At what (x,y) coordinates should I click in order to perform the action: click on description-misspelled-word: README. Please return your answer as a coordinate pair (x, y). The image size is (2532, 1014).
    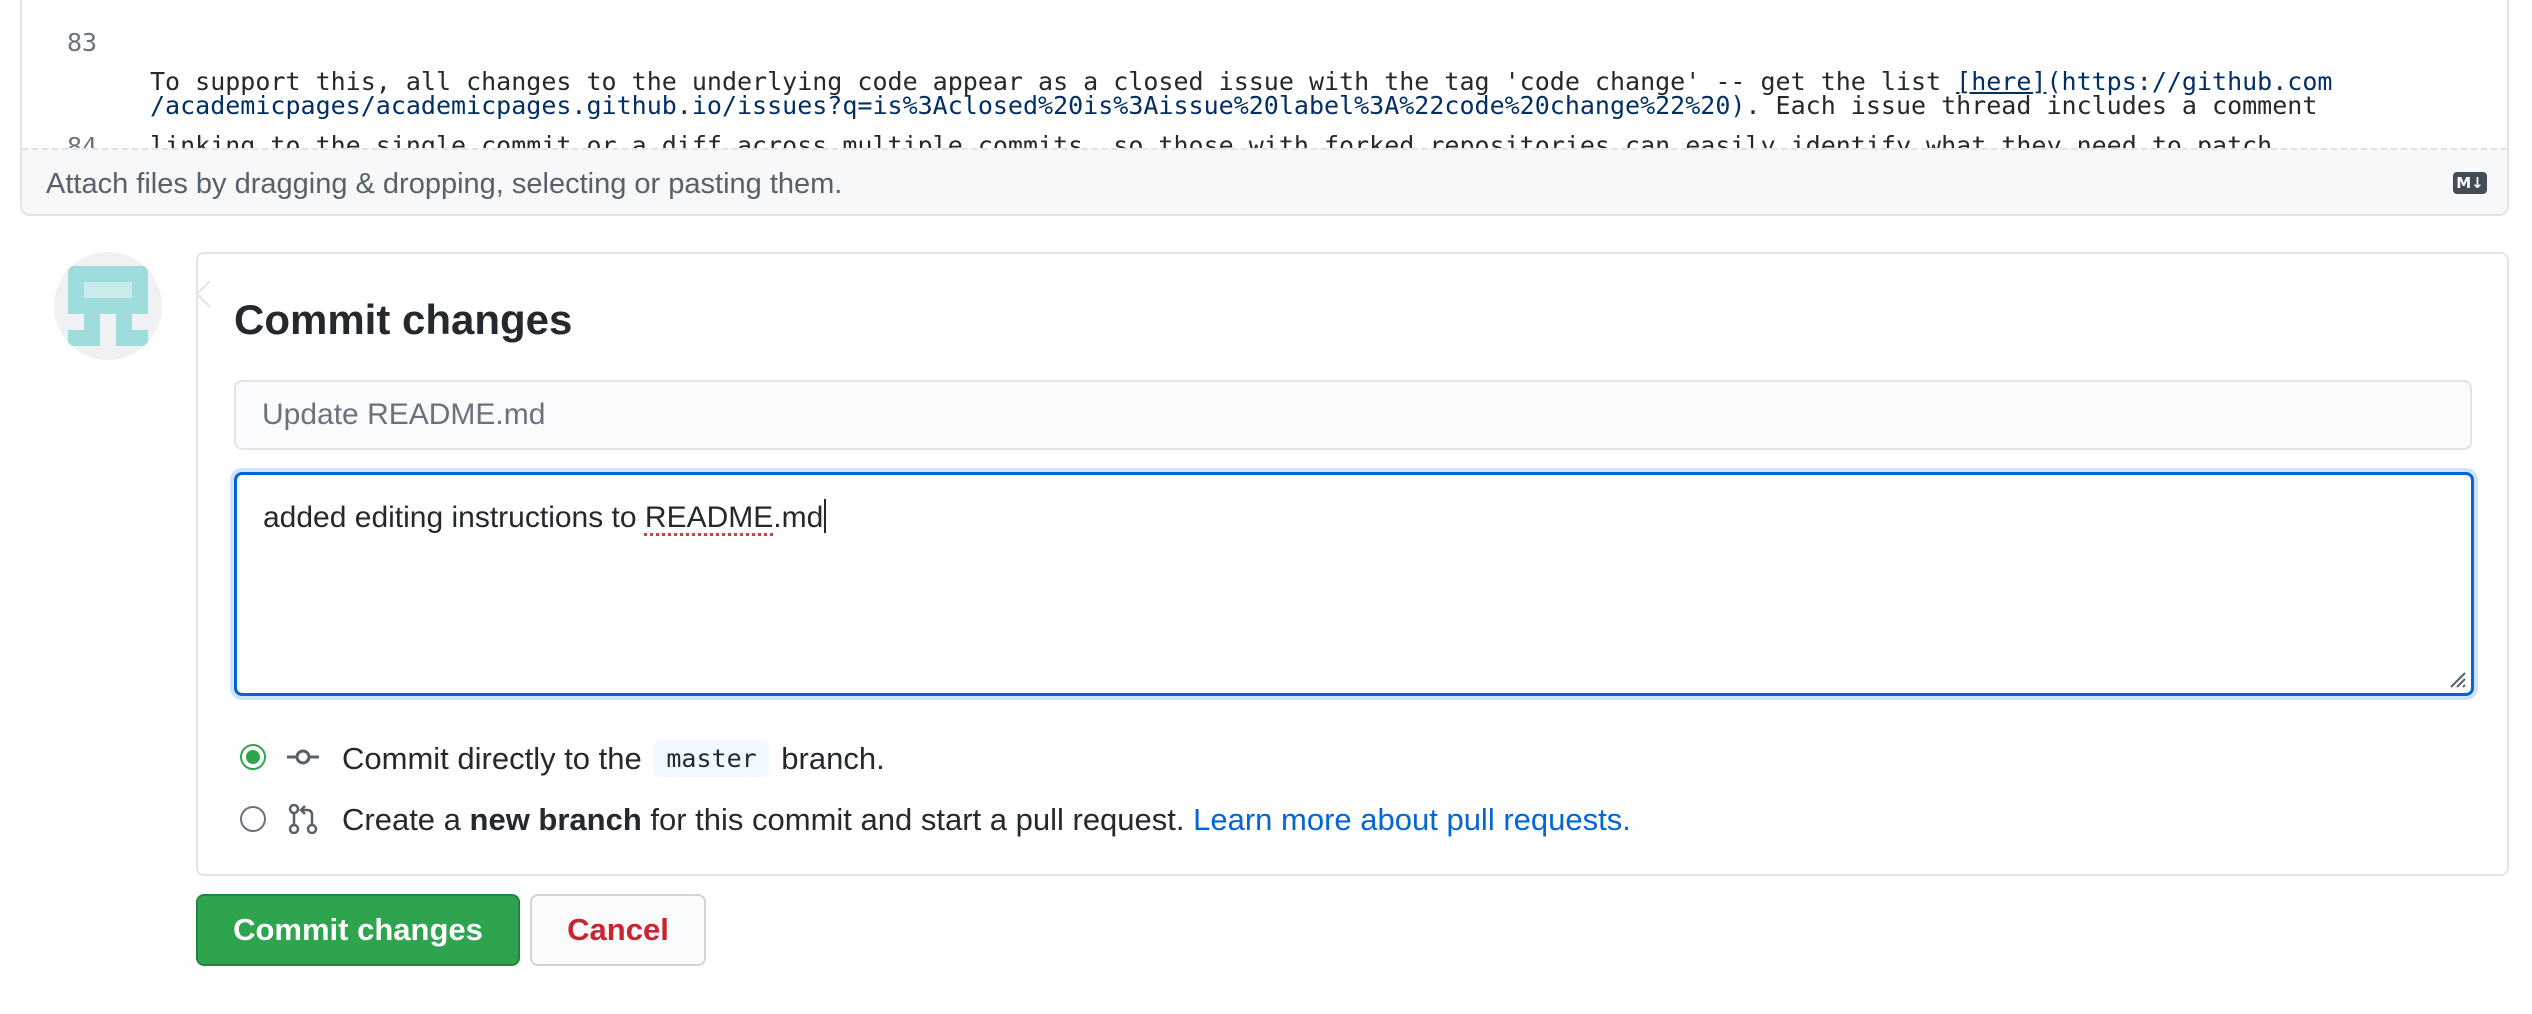
    Looking at the image, I should click on (709, 517).